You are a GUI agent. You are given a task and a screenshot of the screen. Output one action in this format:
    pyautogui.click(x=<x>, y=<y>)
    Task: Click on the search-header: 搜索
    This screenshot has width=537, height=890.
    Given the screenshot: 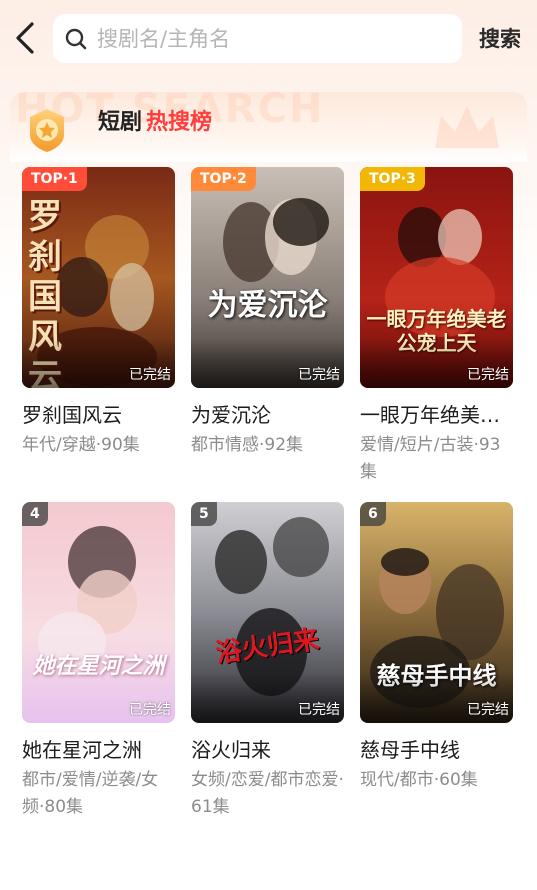 What is the action you would take?
    pyautogui.click(x=268, y=39)
    